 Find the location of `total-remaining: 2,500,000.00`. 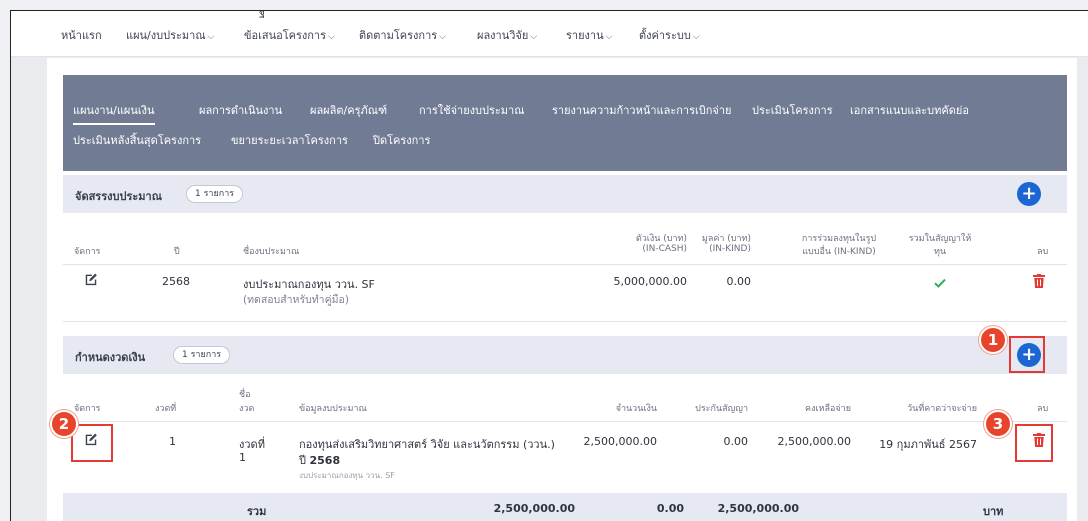

total-remaining: 2,500,000.00 is located at coordinates (758, 508).